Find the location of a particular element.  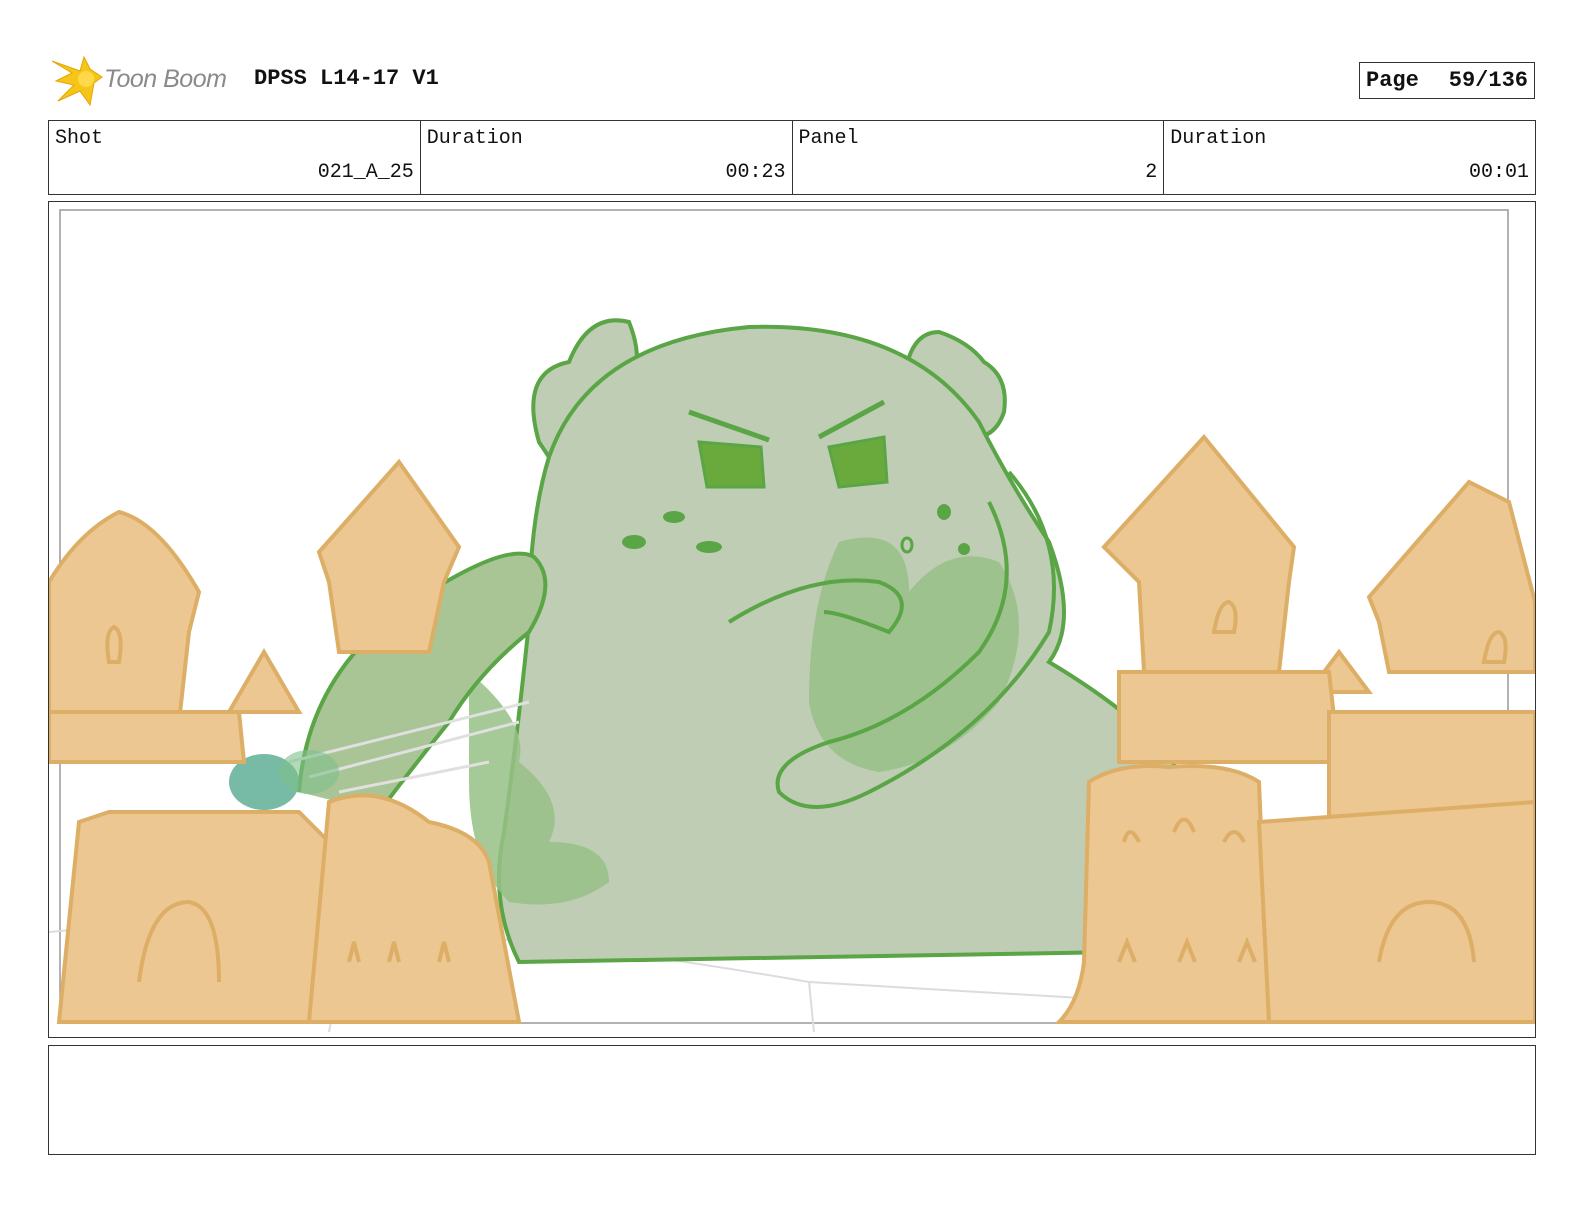

toon-boom-star-icon is located at coordinates (77, 81).